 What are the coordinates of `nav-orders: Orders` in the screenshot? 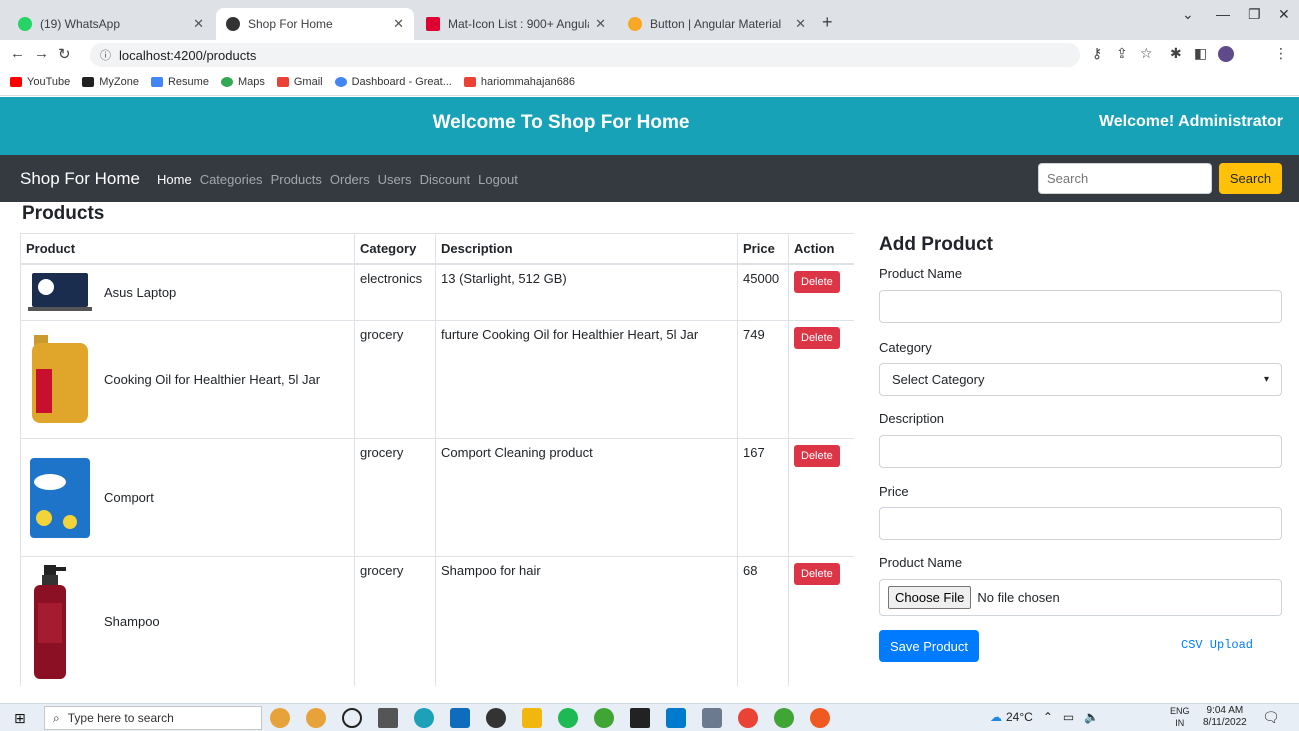 It's located at (350, 179).